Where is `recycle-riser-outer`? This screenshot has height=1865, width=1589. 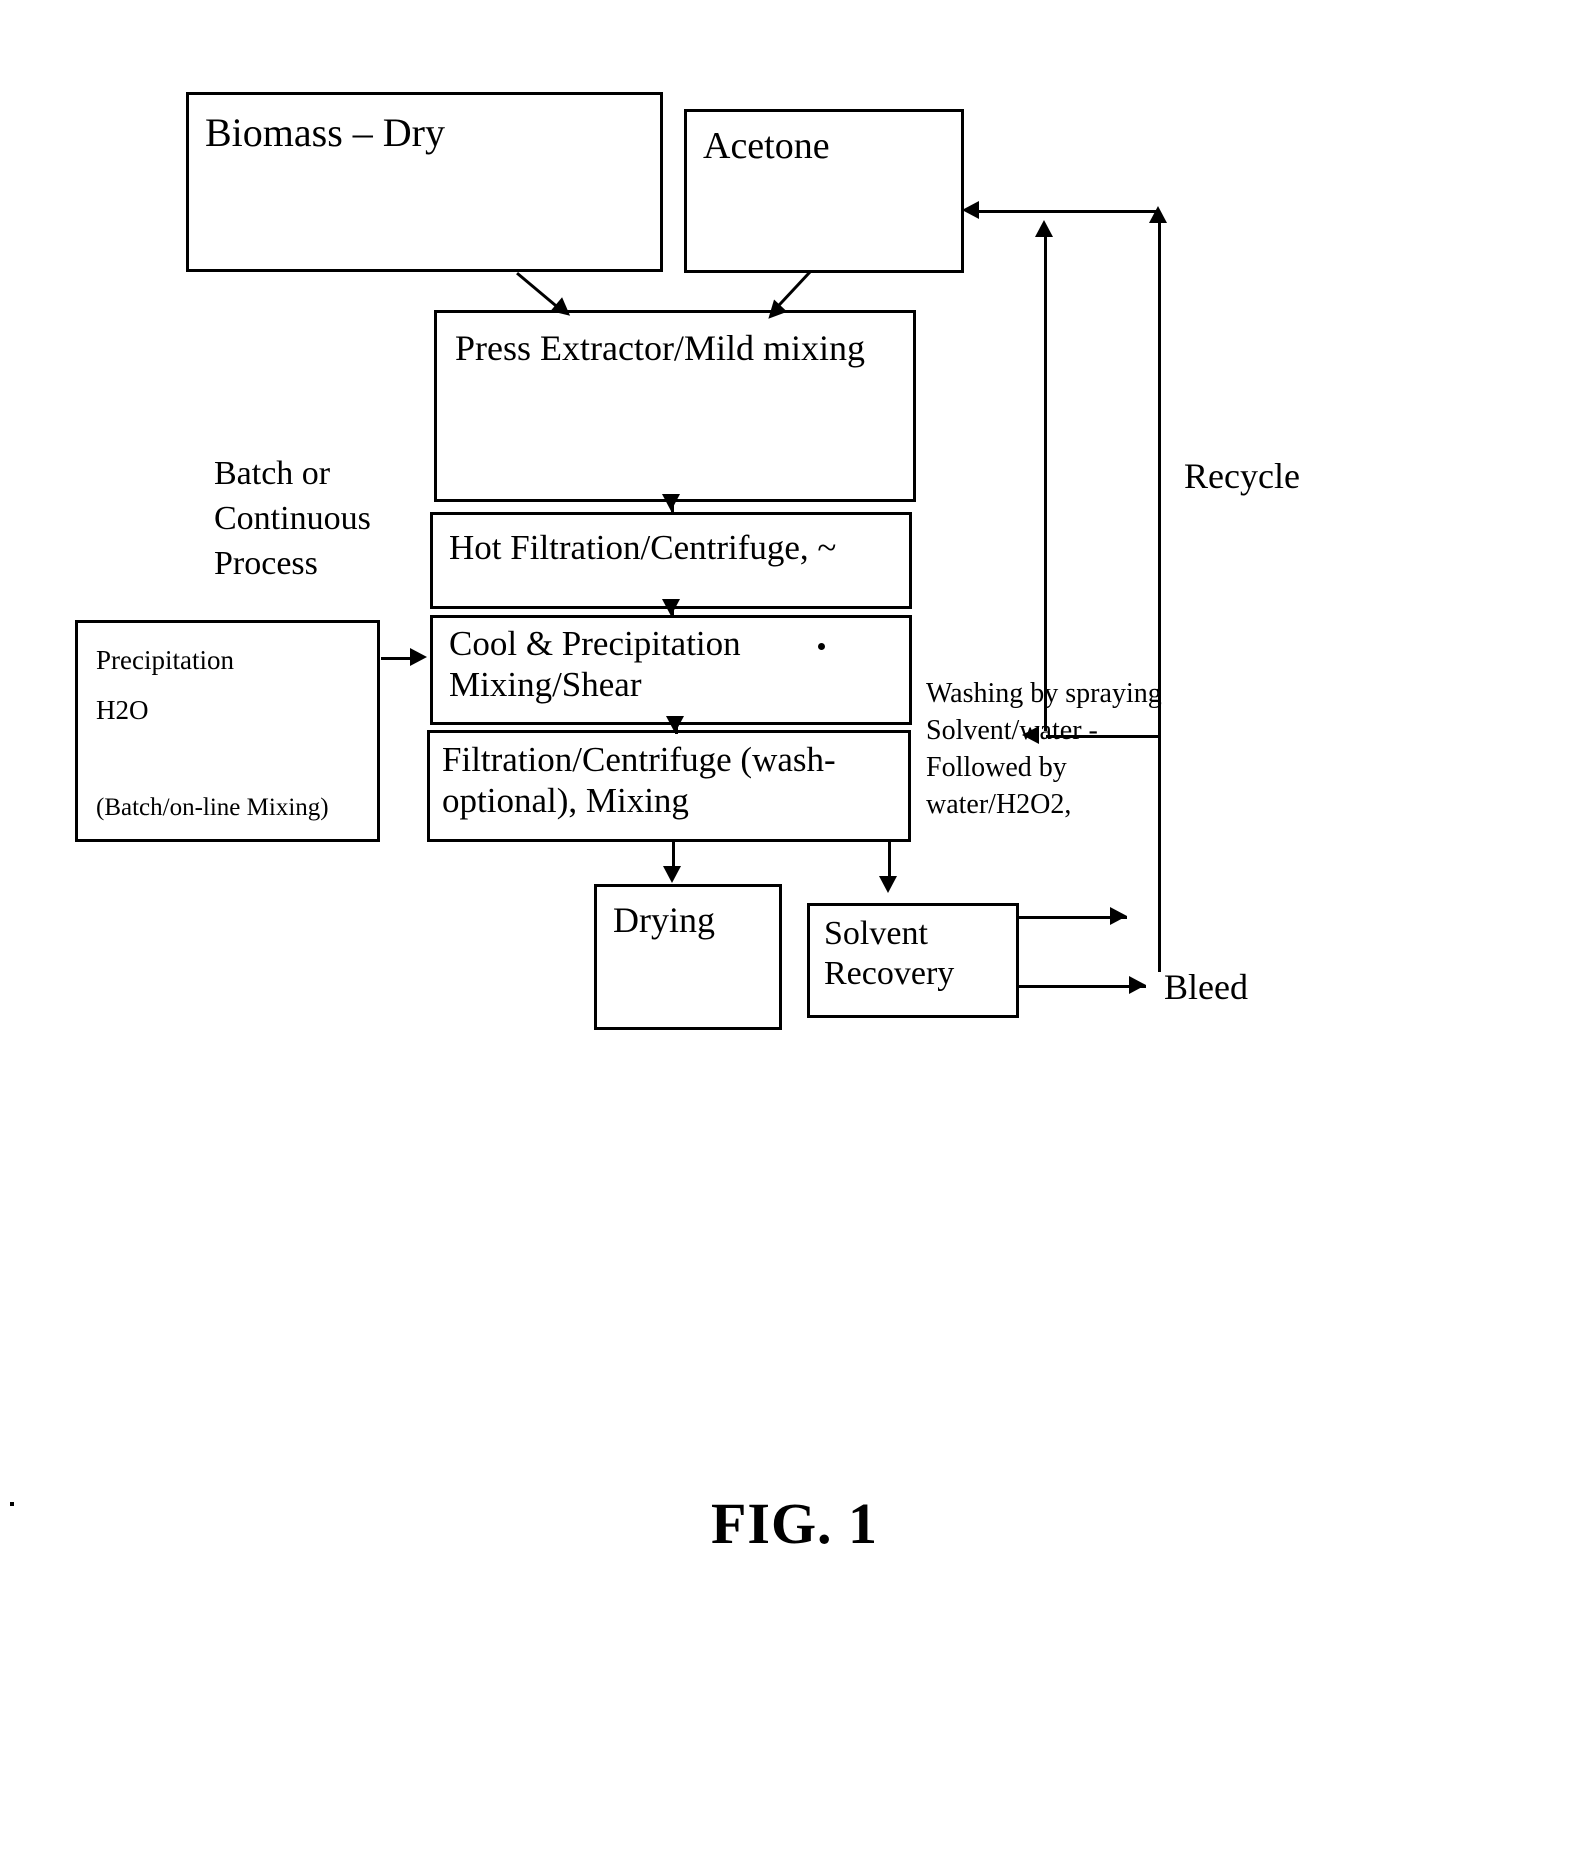 recycle-riser-outer is located at coordinates (1159, 592).